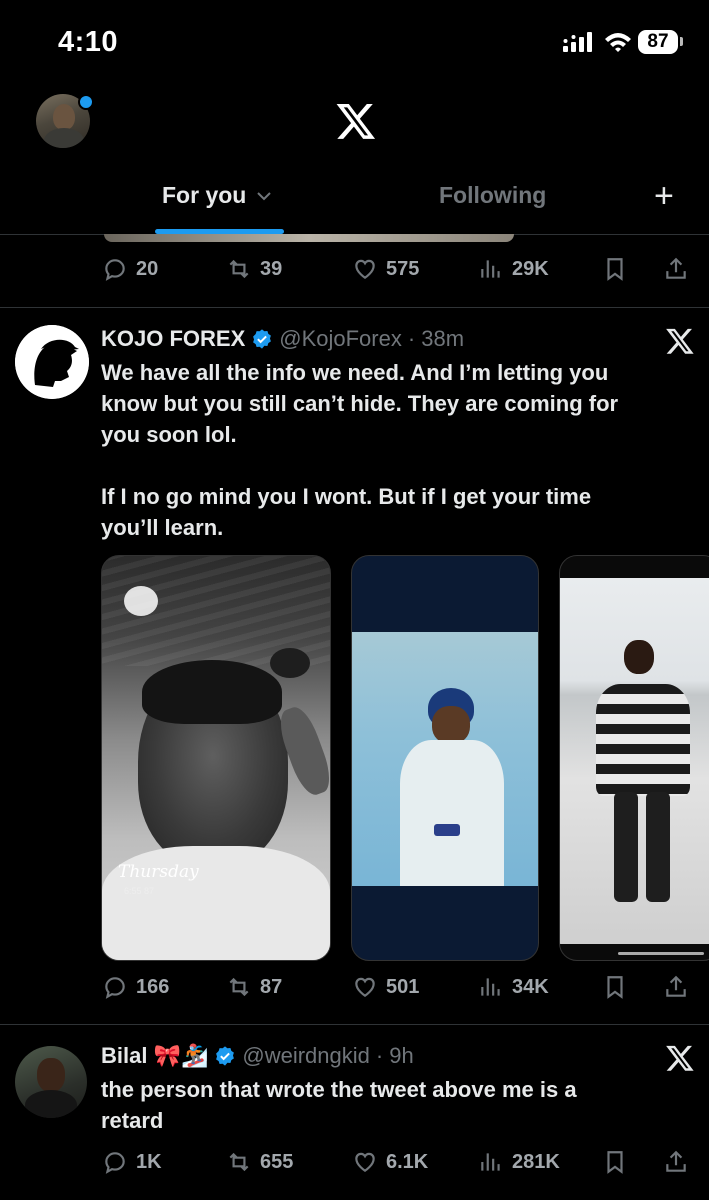  I want to click on reply-button: 1K, so click(132, 1162).